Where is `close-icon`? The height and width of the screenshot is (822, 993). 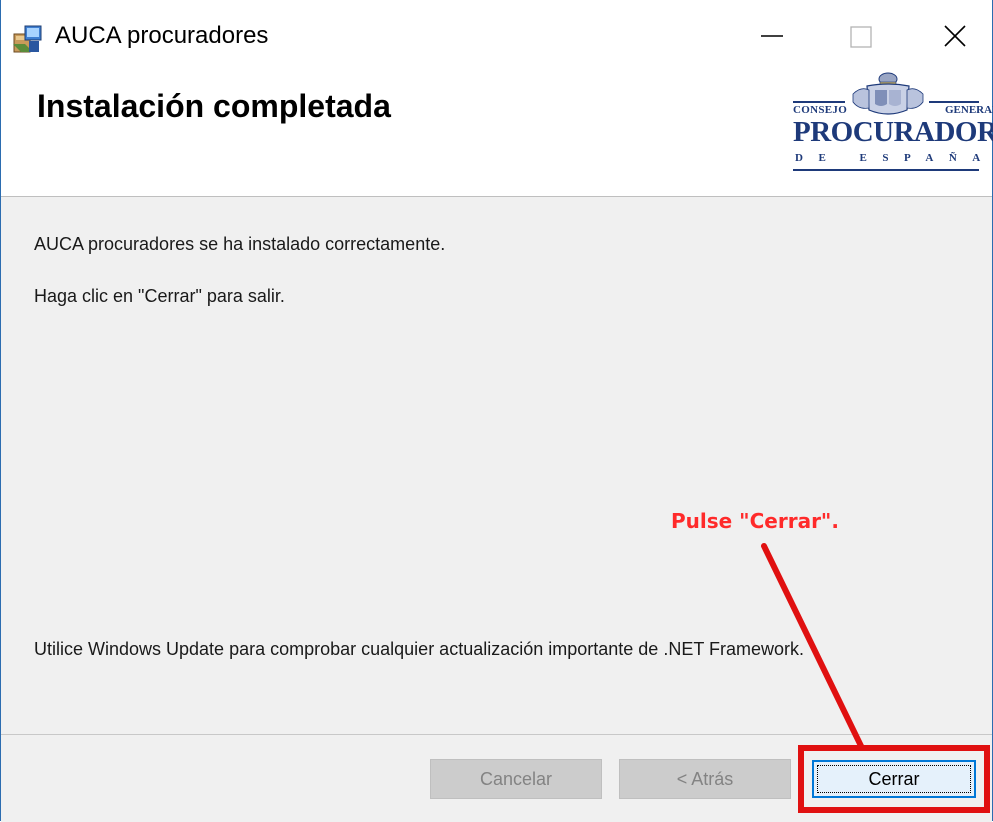
close-icon is located at coordinates (955, 36).